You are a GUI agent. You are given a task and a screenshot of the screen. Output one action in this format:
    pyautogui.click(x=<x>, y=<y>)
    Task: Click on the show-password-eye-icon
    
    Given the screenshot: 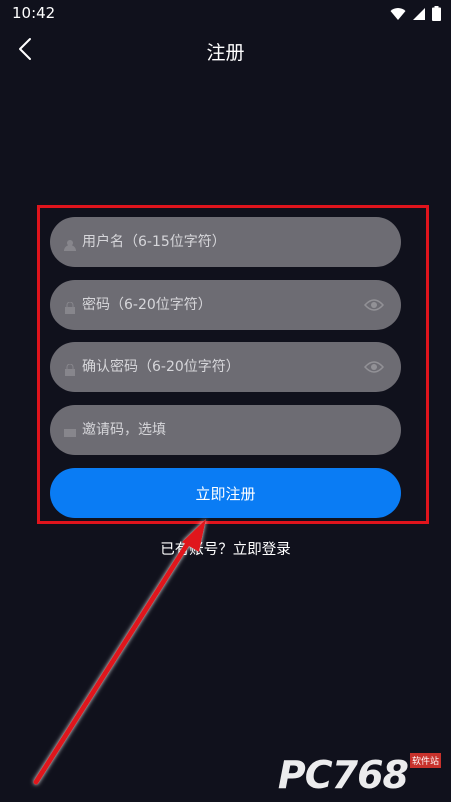 What is the action you would take?
    pyautogui.click(x=374, y=305)
    